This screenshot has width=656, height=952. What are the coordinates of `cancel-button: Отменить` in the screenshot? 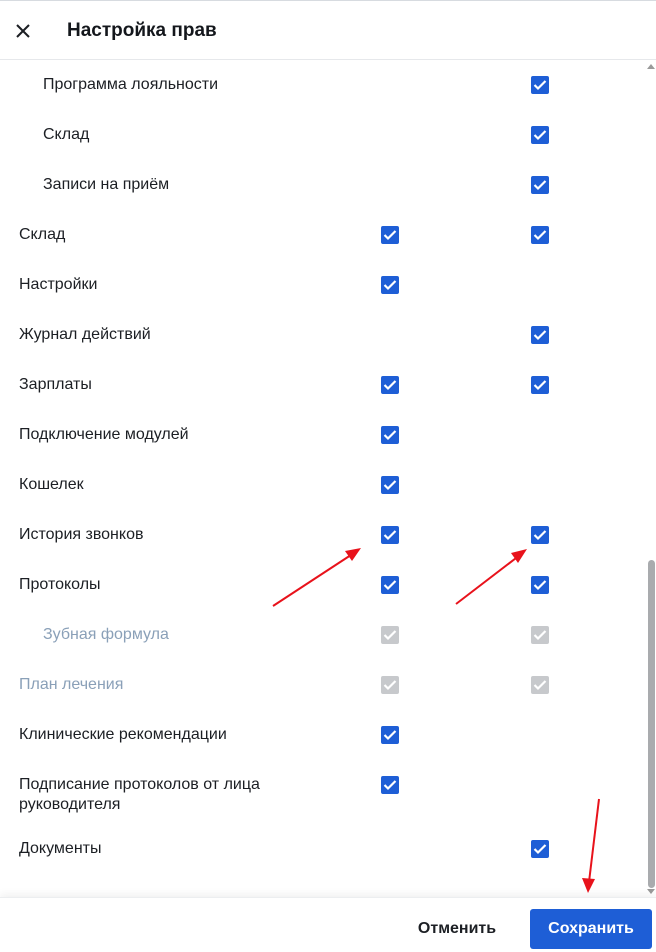 It's located at (457, 929).